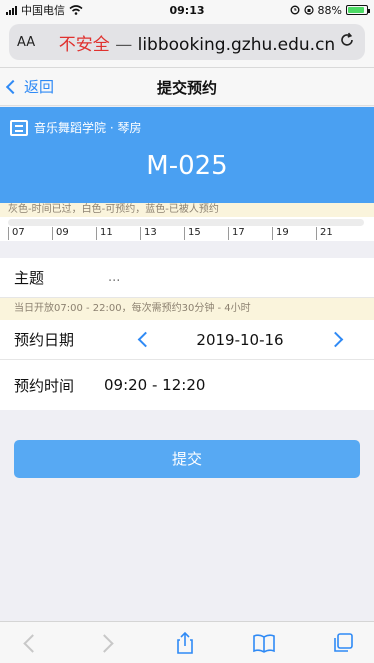 The height and width of the screenshot is (663, 374). I want to click on carrier-label: 中国电信, so click(43, 10).